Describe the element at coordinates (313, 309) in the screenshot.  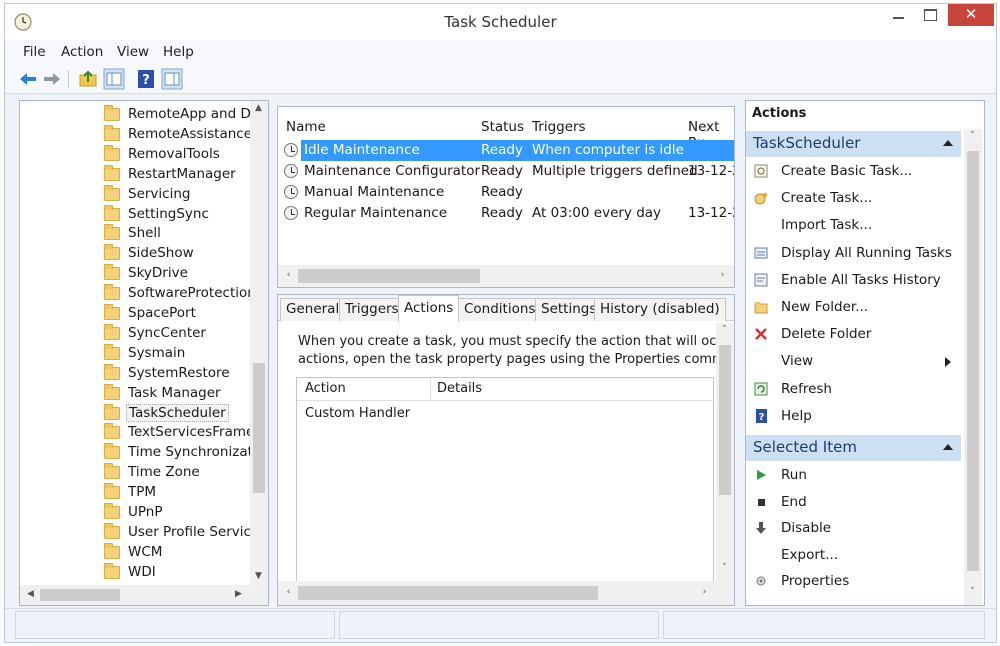
I see `tab-general: General` at that location.